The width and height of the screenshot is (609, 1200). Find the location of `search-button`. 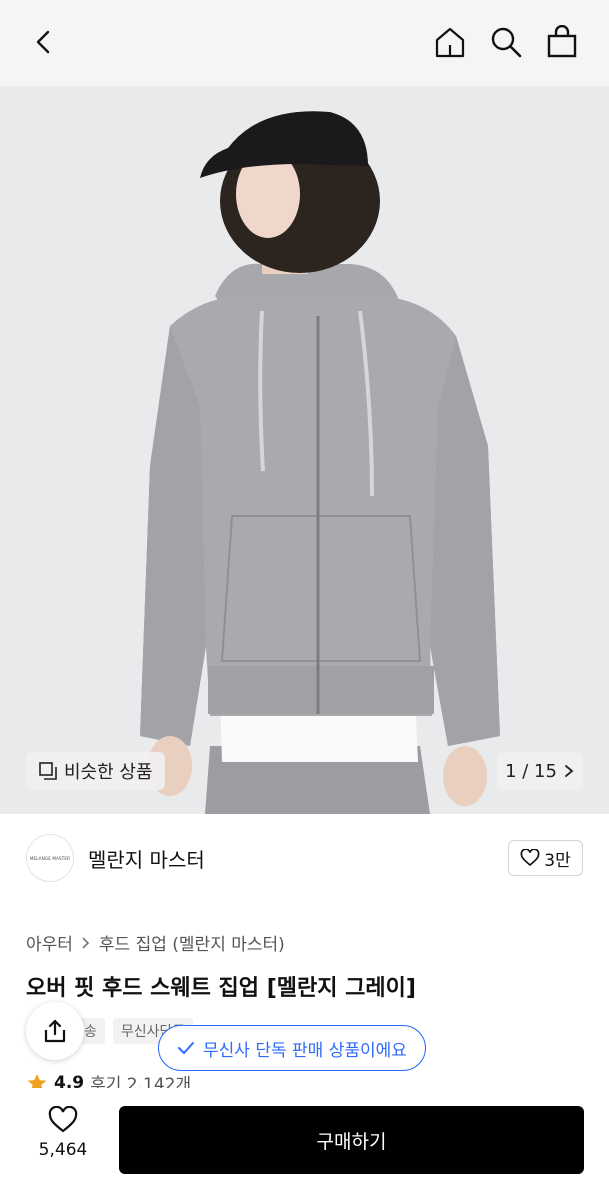

search-button is located at coordinates (506, 42).